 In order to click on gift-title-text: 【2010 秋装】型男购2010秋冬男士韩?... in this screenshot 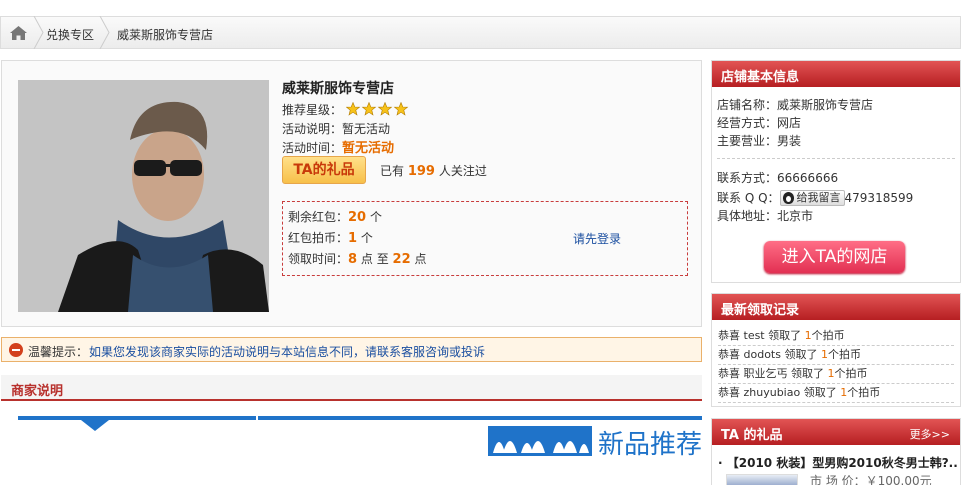, I will do `click(842, 463)`.